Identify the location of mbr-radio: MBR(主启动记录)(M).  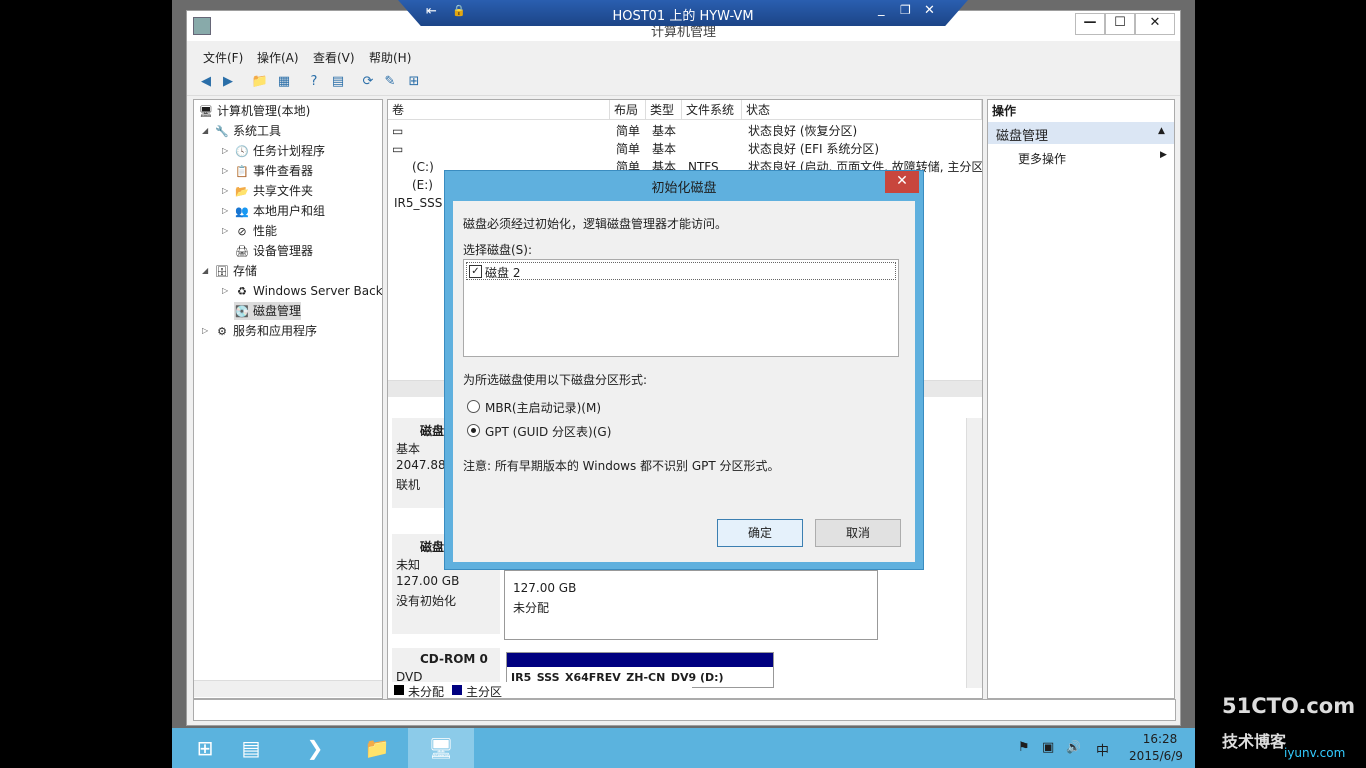
(617, 406).